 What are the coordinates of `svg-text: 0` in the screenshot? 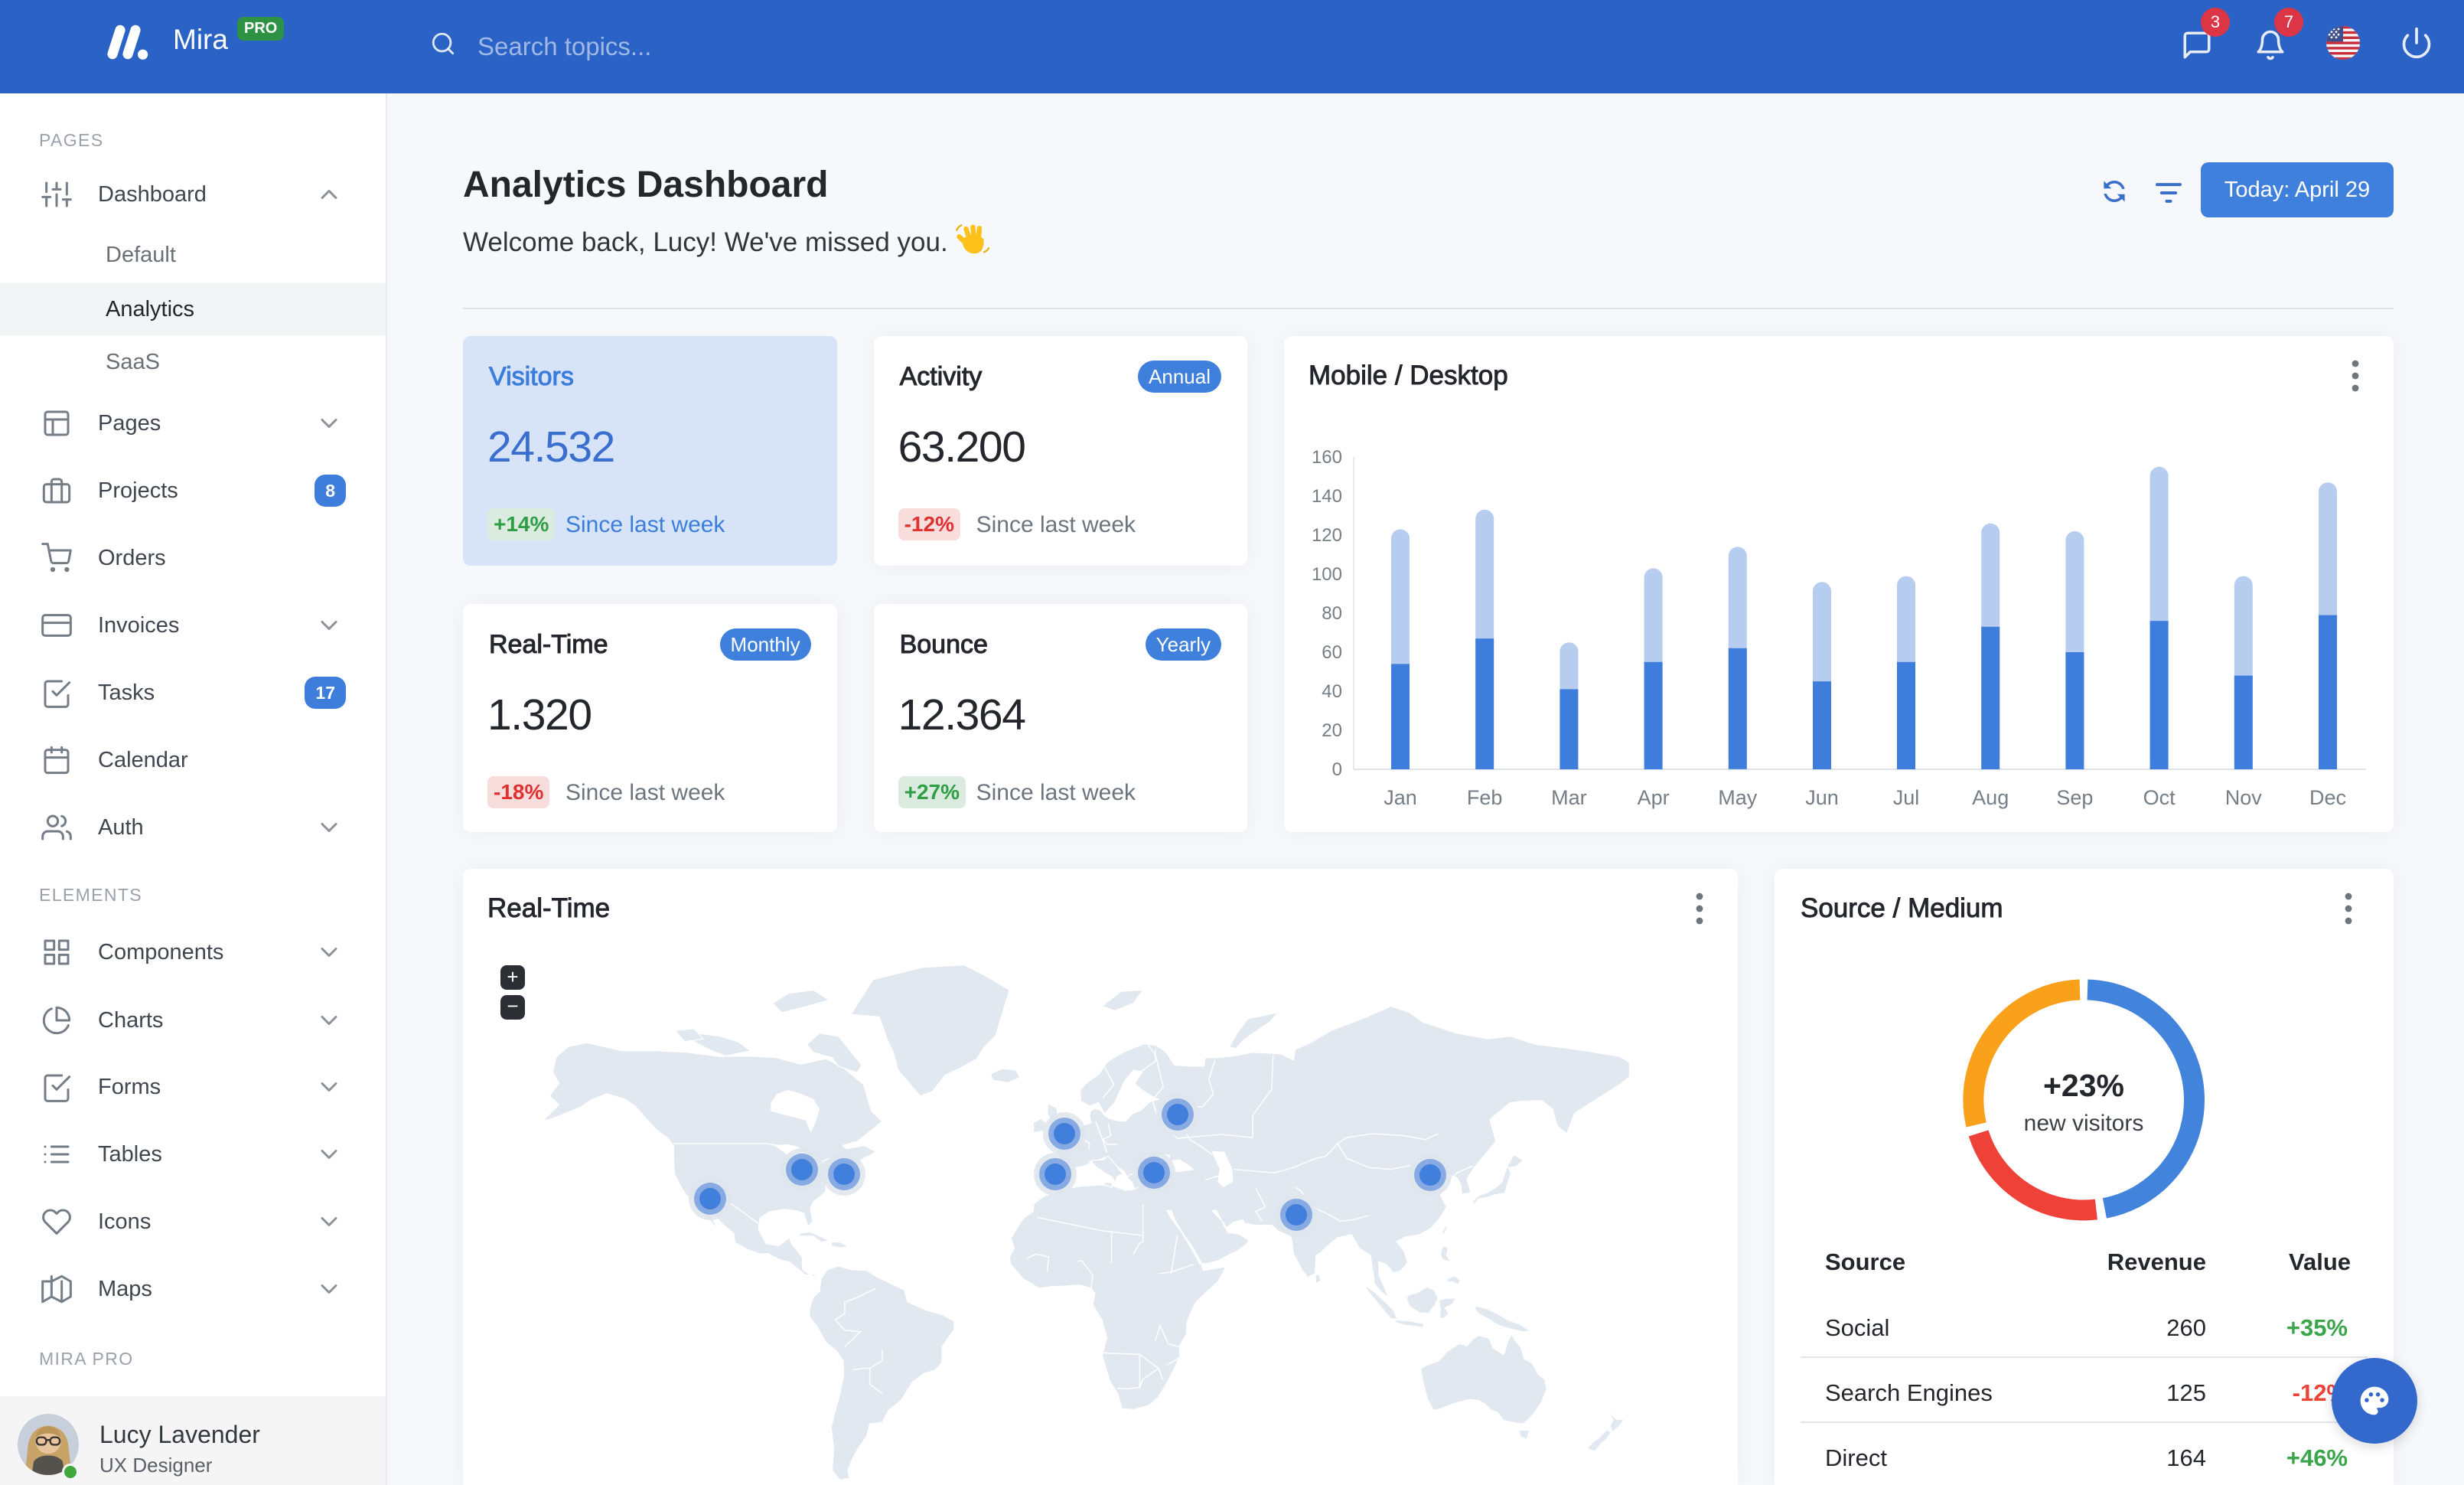 It's located at (1337, 769).